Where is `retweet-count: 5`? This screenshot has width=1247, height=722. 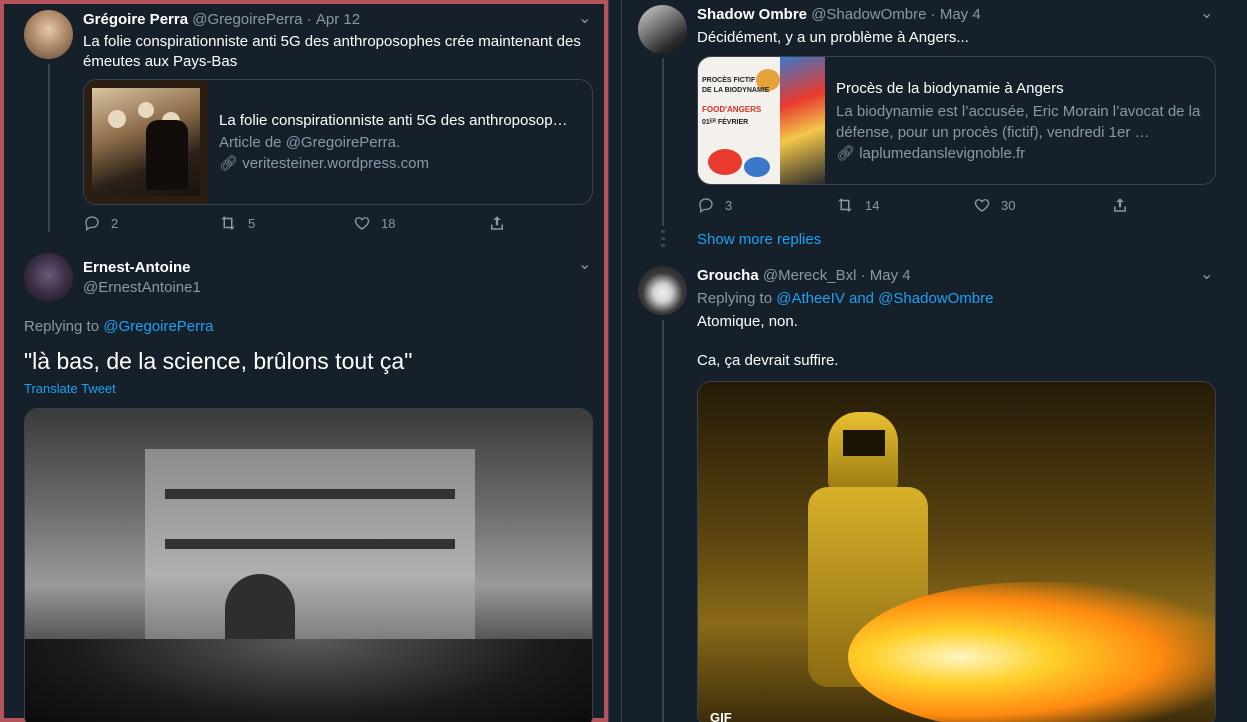 retweet-count: 5 is located at coordinates (252, 223).